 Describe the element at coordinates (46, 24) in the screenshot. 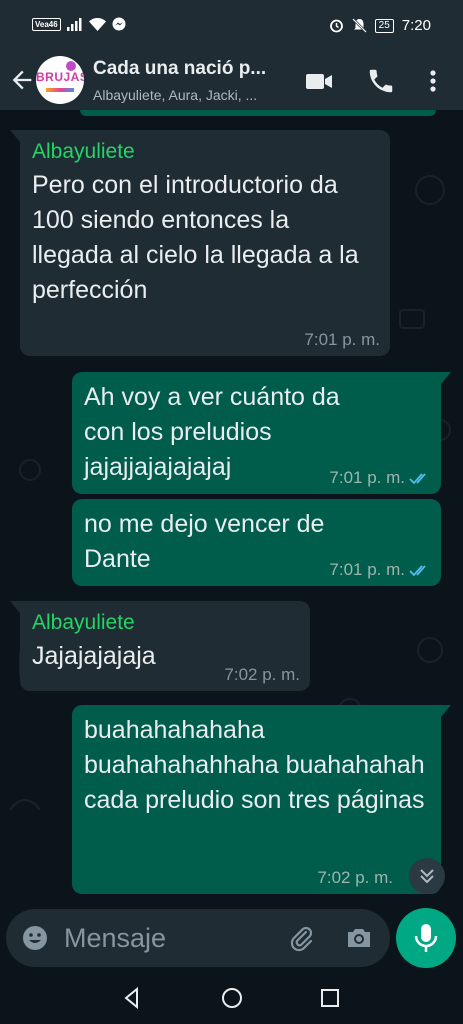

I see `carrier-label: Vea46` at that location.